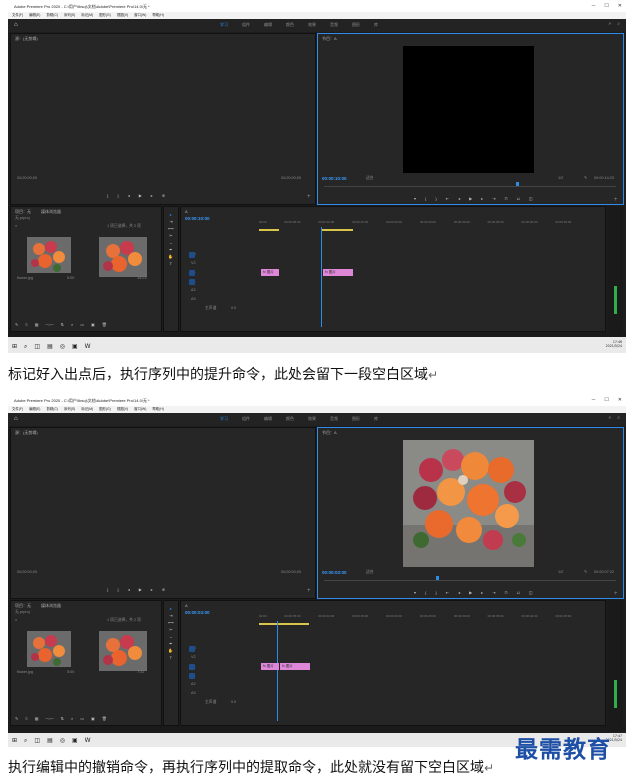  What do you see at coordinates (16, 325) in the screenshot?
I see `pencil-icon: ✎` at bounding box center [16, 325].